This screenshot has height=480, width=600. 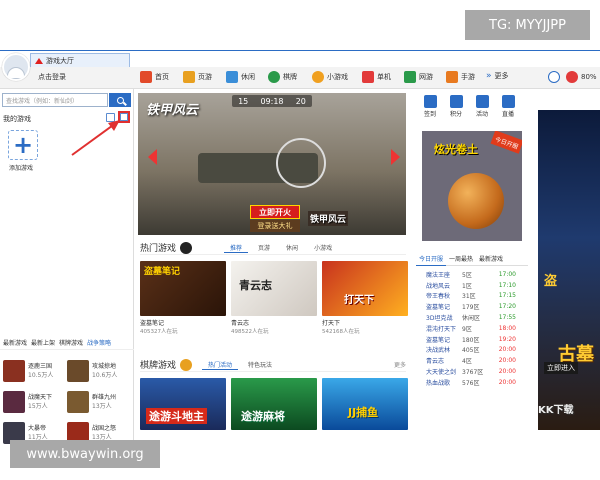 I want to click on promo-title: 炫光卷土, so click(x=456, y=149).